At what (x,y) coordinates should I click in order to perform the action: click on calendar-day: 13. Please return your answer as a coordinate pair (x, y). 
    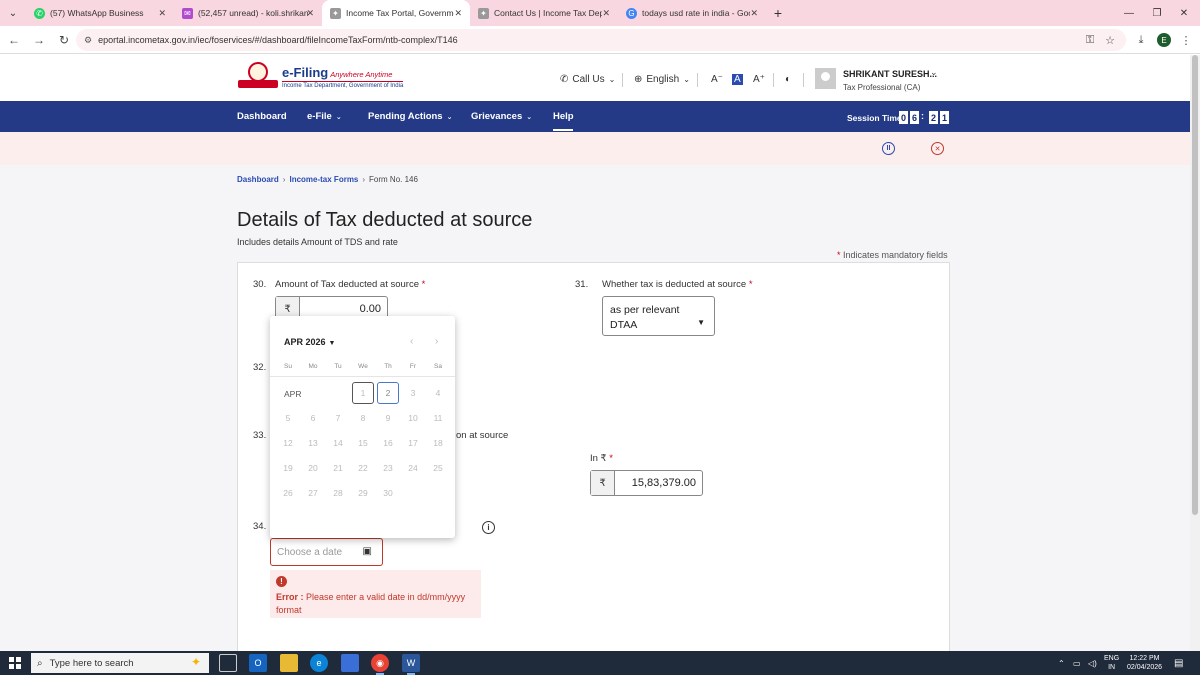
    Looking at the image, I should click on (313, 443).